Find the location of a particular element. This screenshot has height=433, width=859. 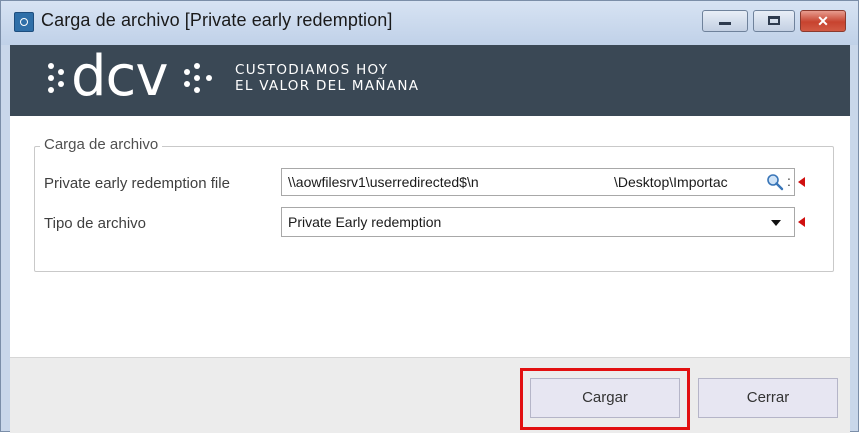

minimize-button is located at coordinates (725, 21).